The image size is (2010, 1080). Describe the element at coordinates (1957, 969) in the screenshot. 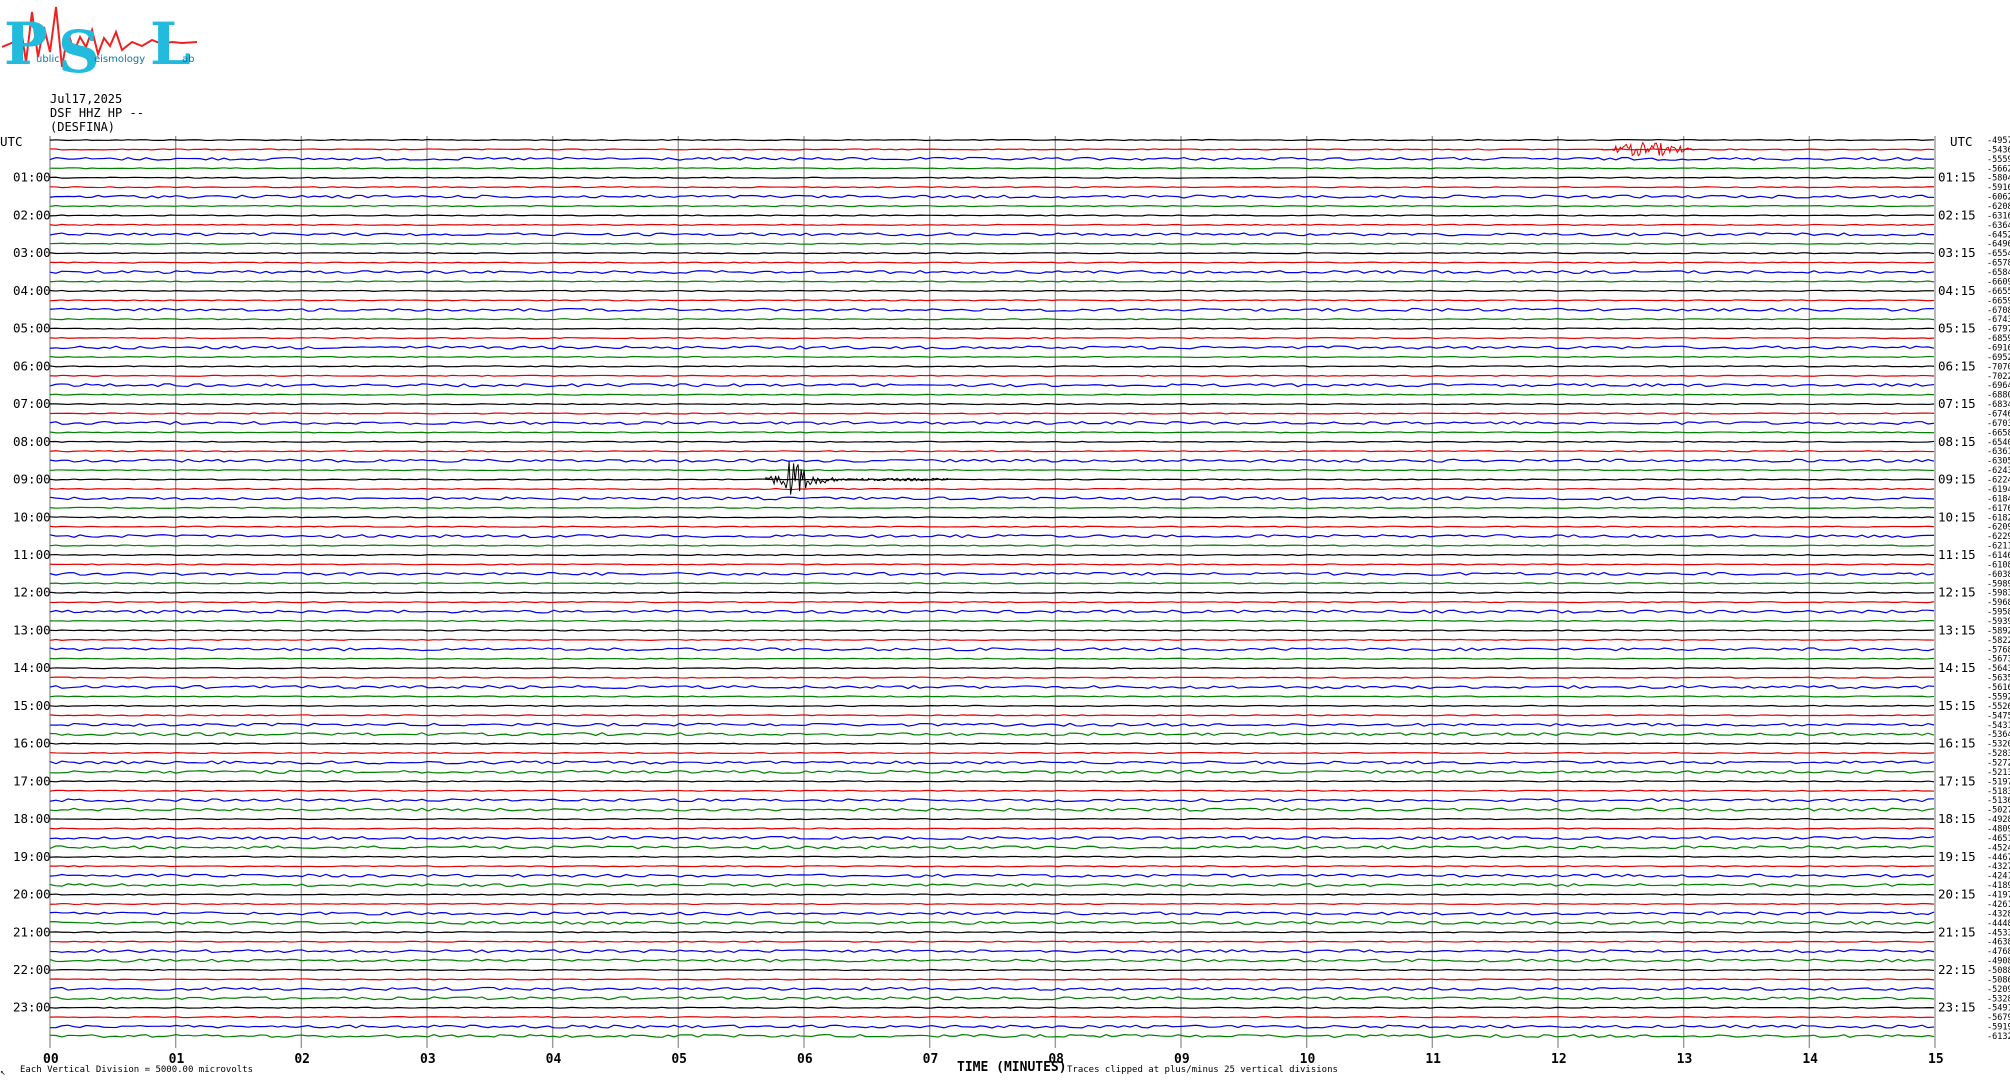

I see `right-hour-label: 22:15` at that location.